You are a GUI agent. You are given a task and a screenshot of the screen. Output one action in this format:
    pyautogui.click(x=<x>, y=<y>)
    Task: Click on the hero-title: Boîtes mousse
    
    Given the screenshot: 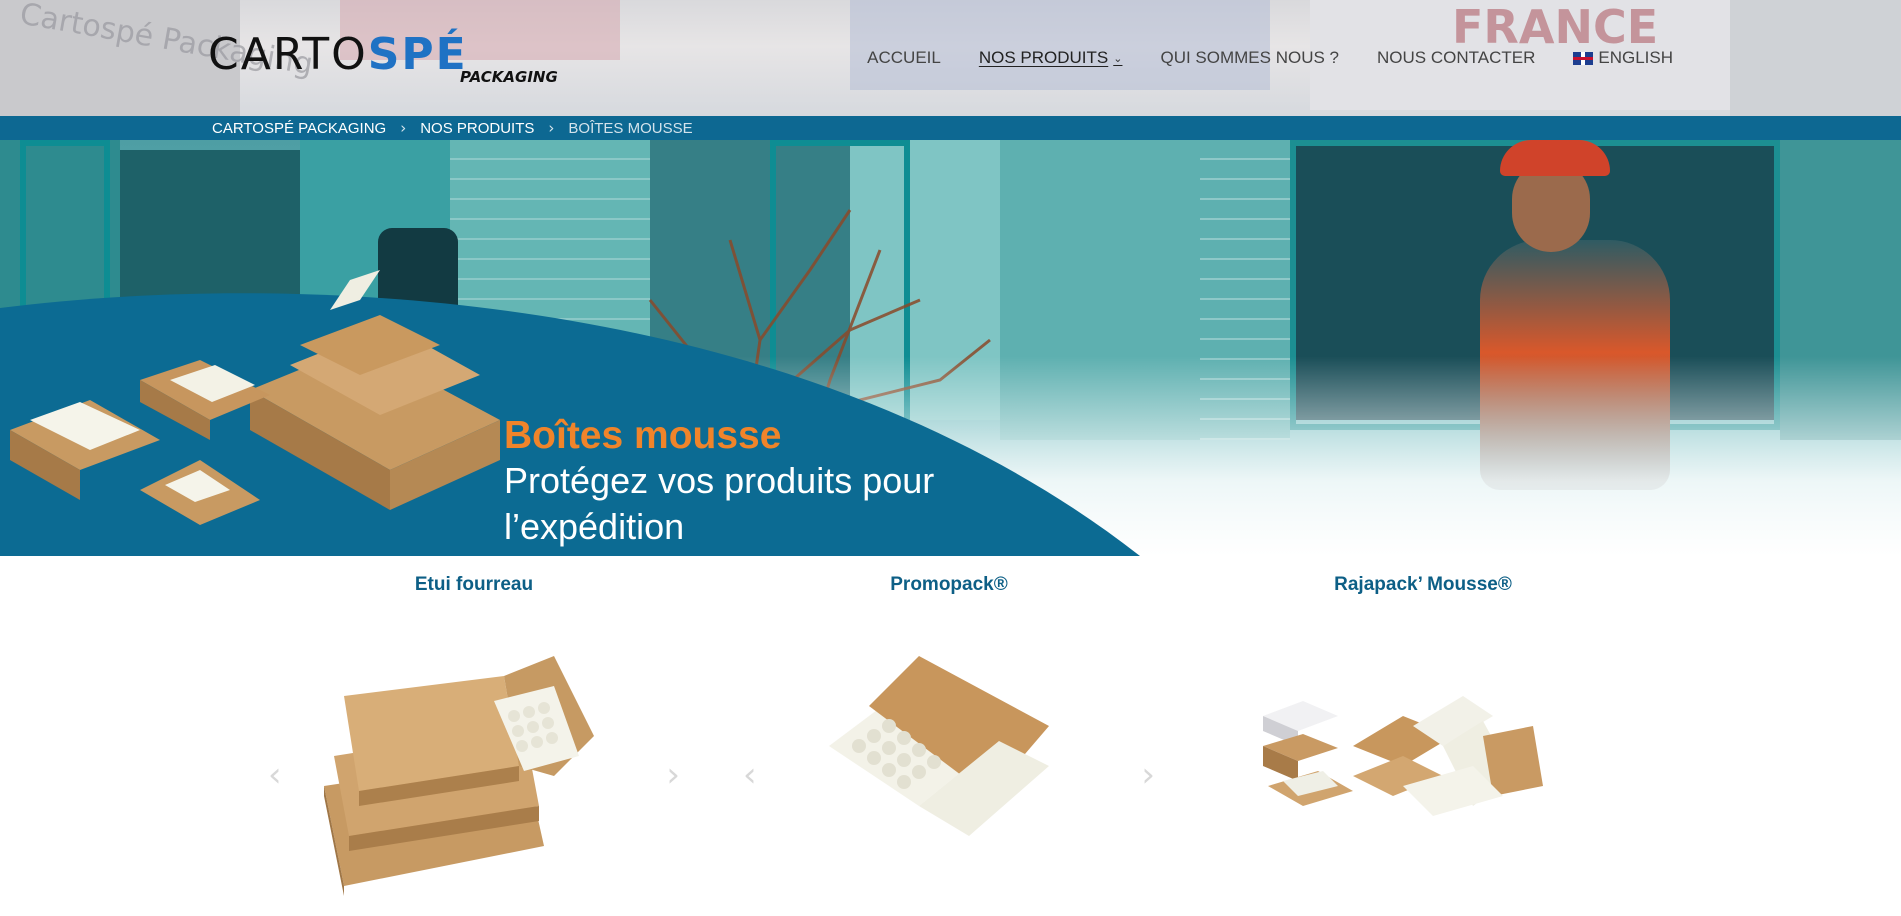 What is the action you would take?
    pyautogui.click(x=643, y=435)
    